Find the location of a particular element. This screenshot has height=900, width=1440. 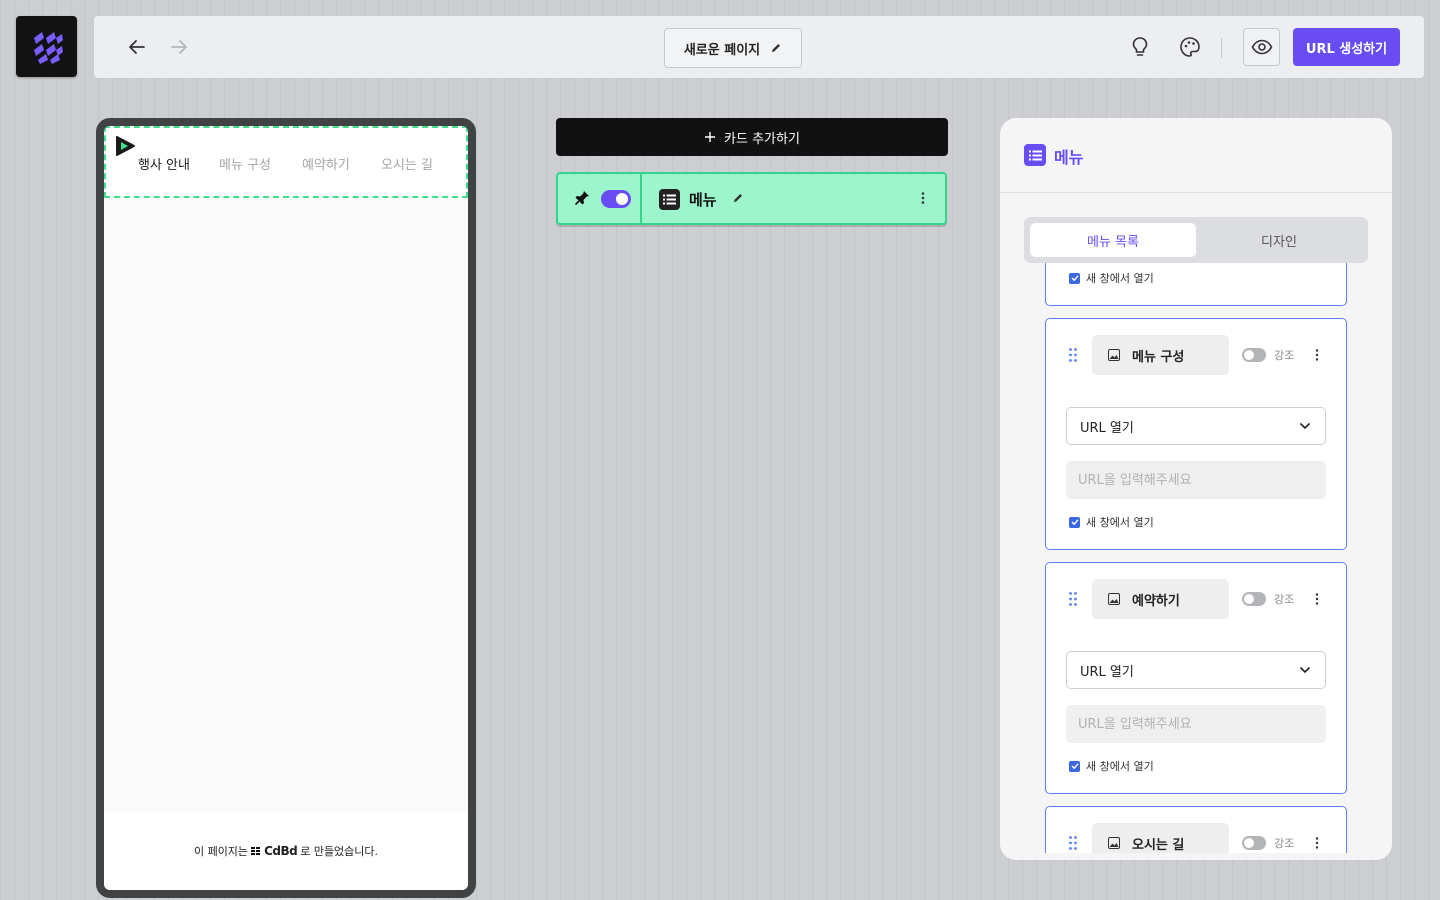

panel-header: 메뉴 is located at coordinates (1196, 155).